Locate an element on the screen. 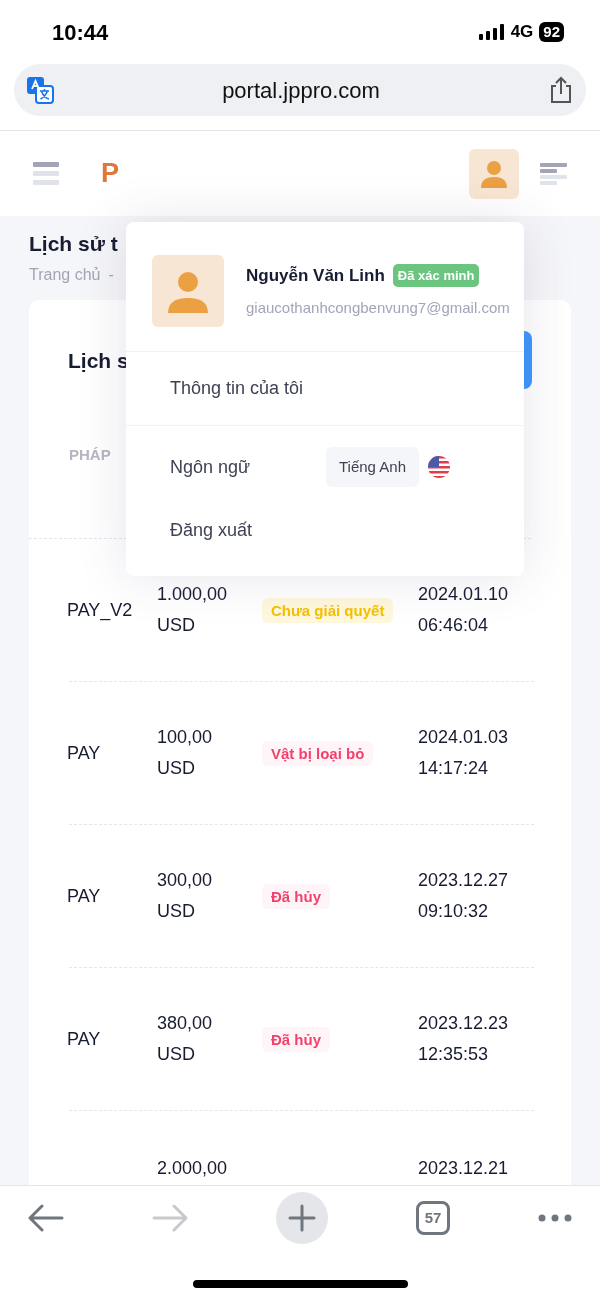 The image size is (600, 1299). table-cell-text: 100,00 USD is located at coordinates (185, 753).